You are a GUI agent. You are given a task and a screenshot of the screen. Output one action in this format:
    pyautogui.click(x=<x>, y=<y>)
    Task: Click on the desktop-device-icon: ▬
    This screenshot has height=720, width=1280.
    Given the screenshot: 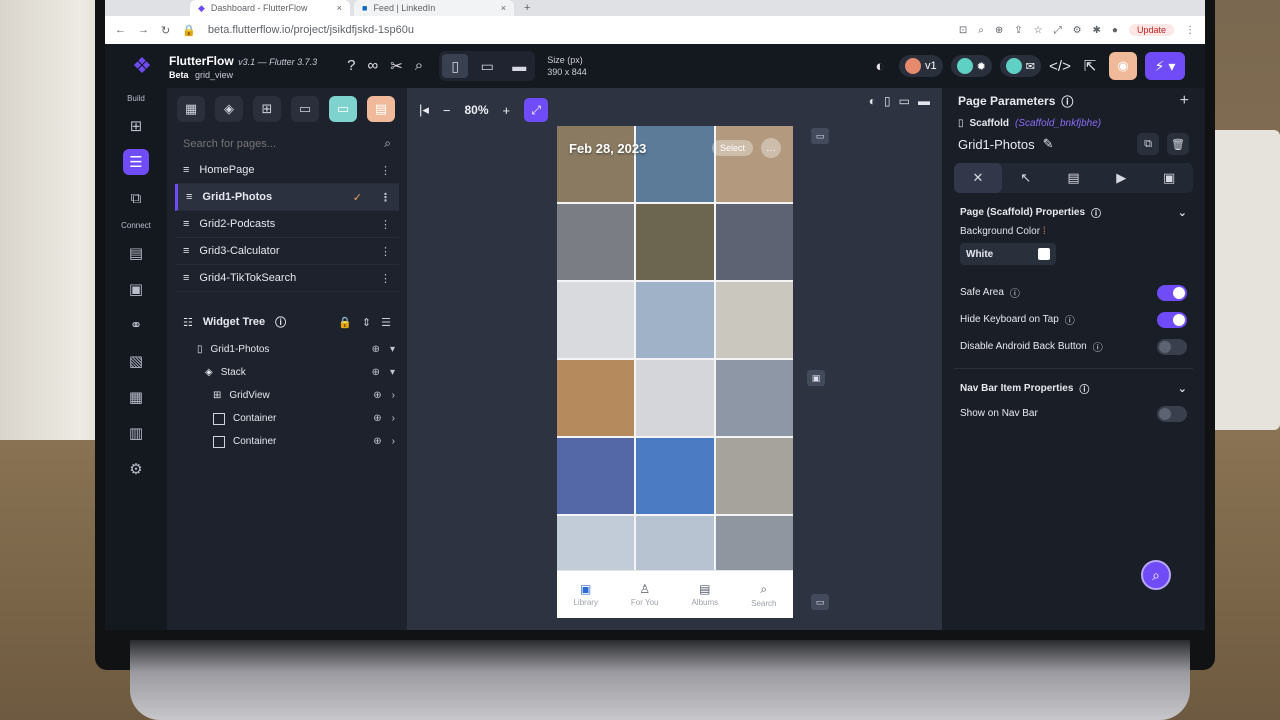 What is the action you would take?
    pyautogui.click(x=519, y=66)
    